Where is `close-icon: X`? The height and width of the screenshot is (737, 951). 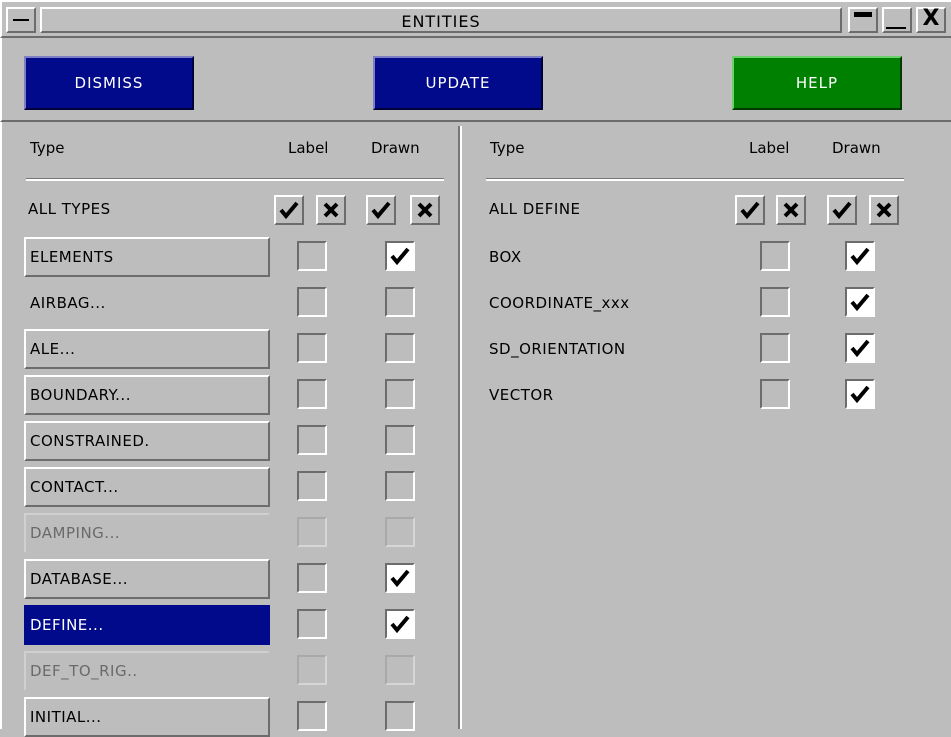 close-icon: X is located at coordinates (931, 20).